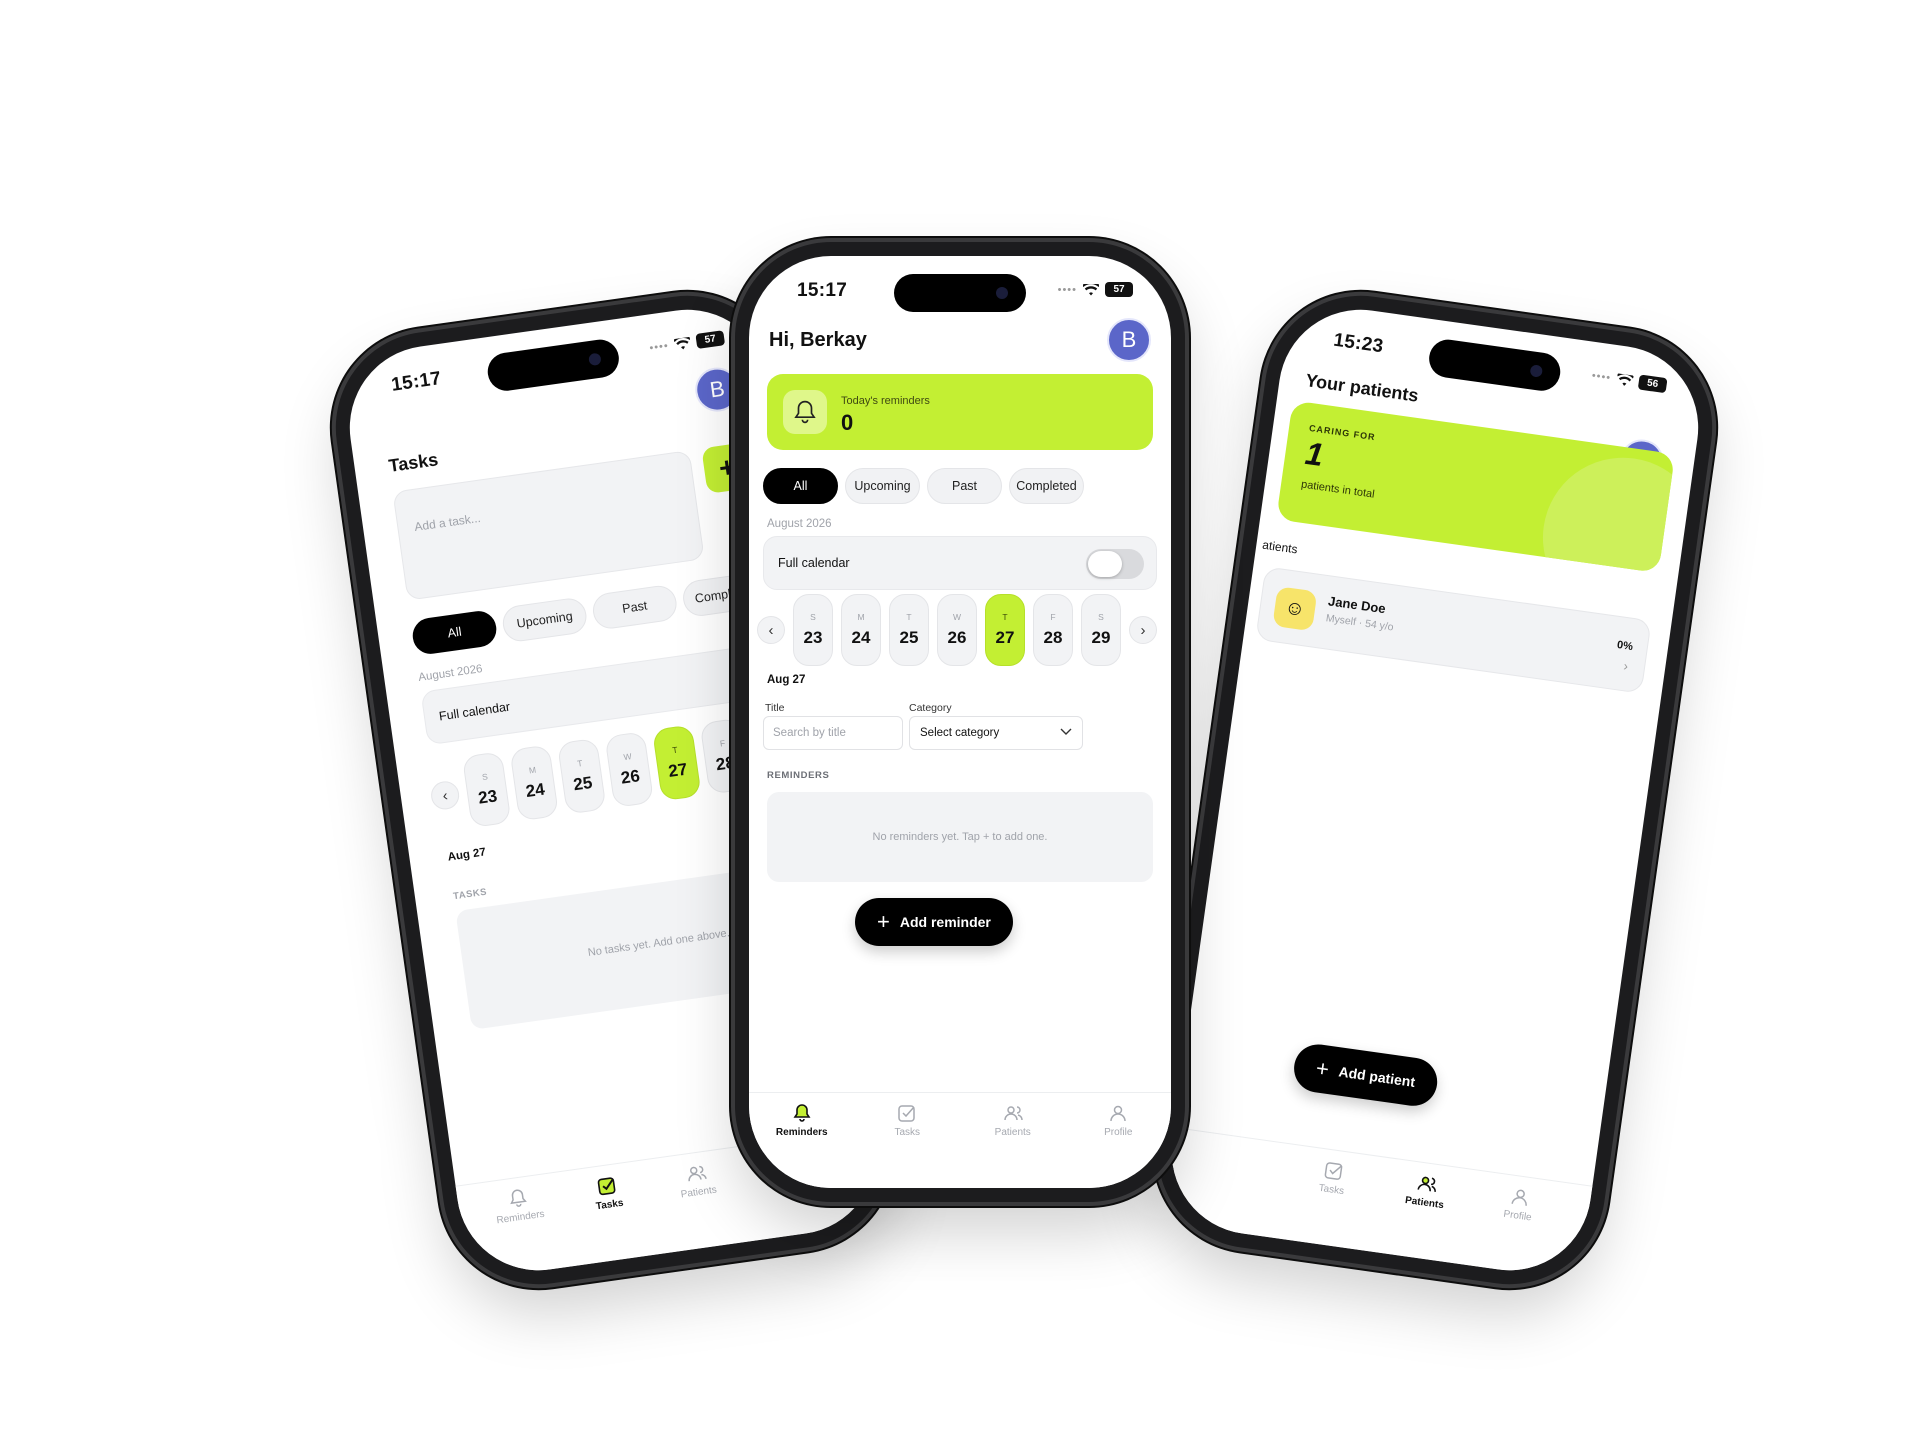 The height and width of the screenshot is (1440, 1920). What do you see at coordinates (1101, 637) in the screenshot?
I see `day-num: 29` at bounding box center [1101, 637].